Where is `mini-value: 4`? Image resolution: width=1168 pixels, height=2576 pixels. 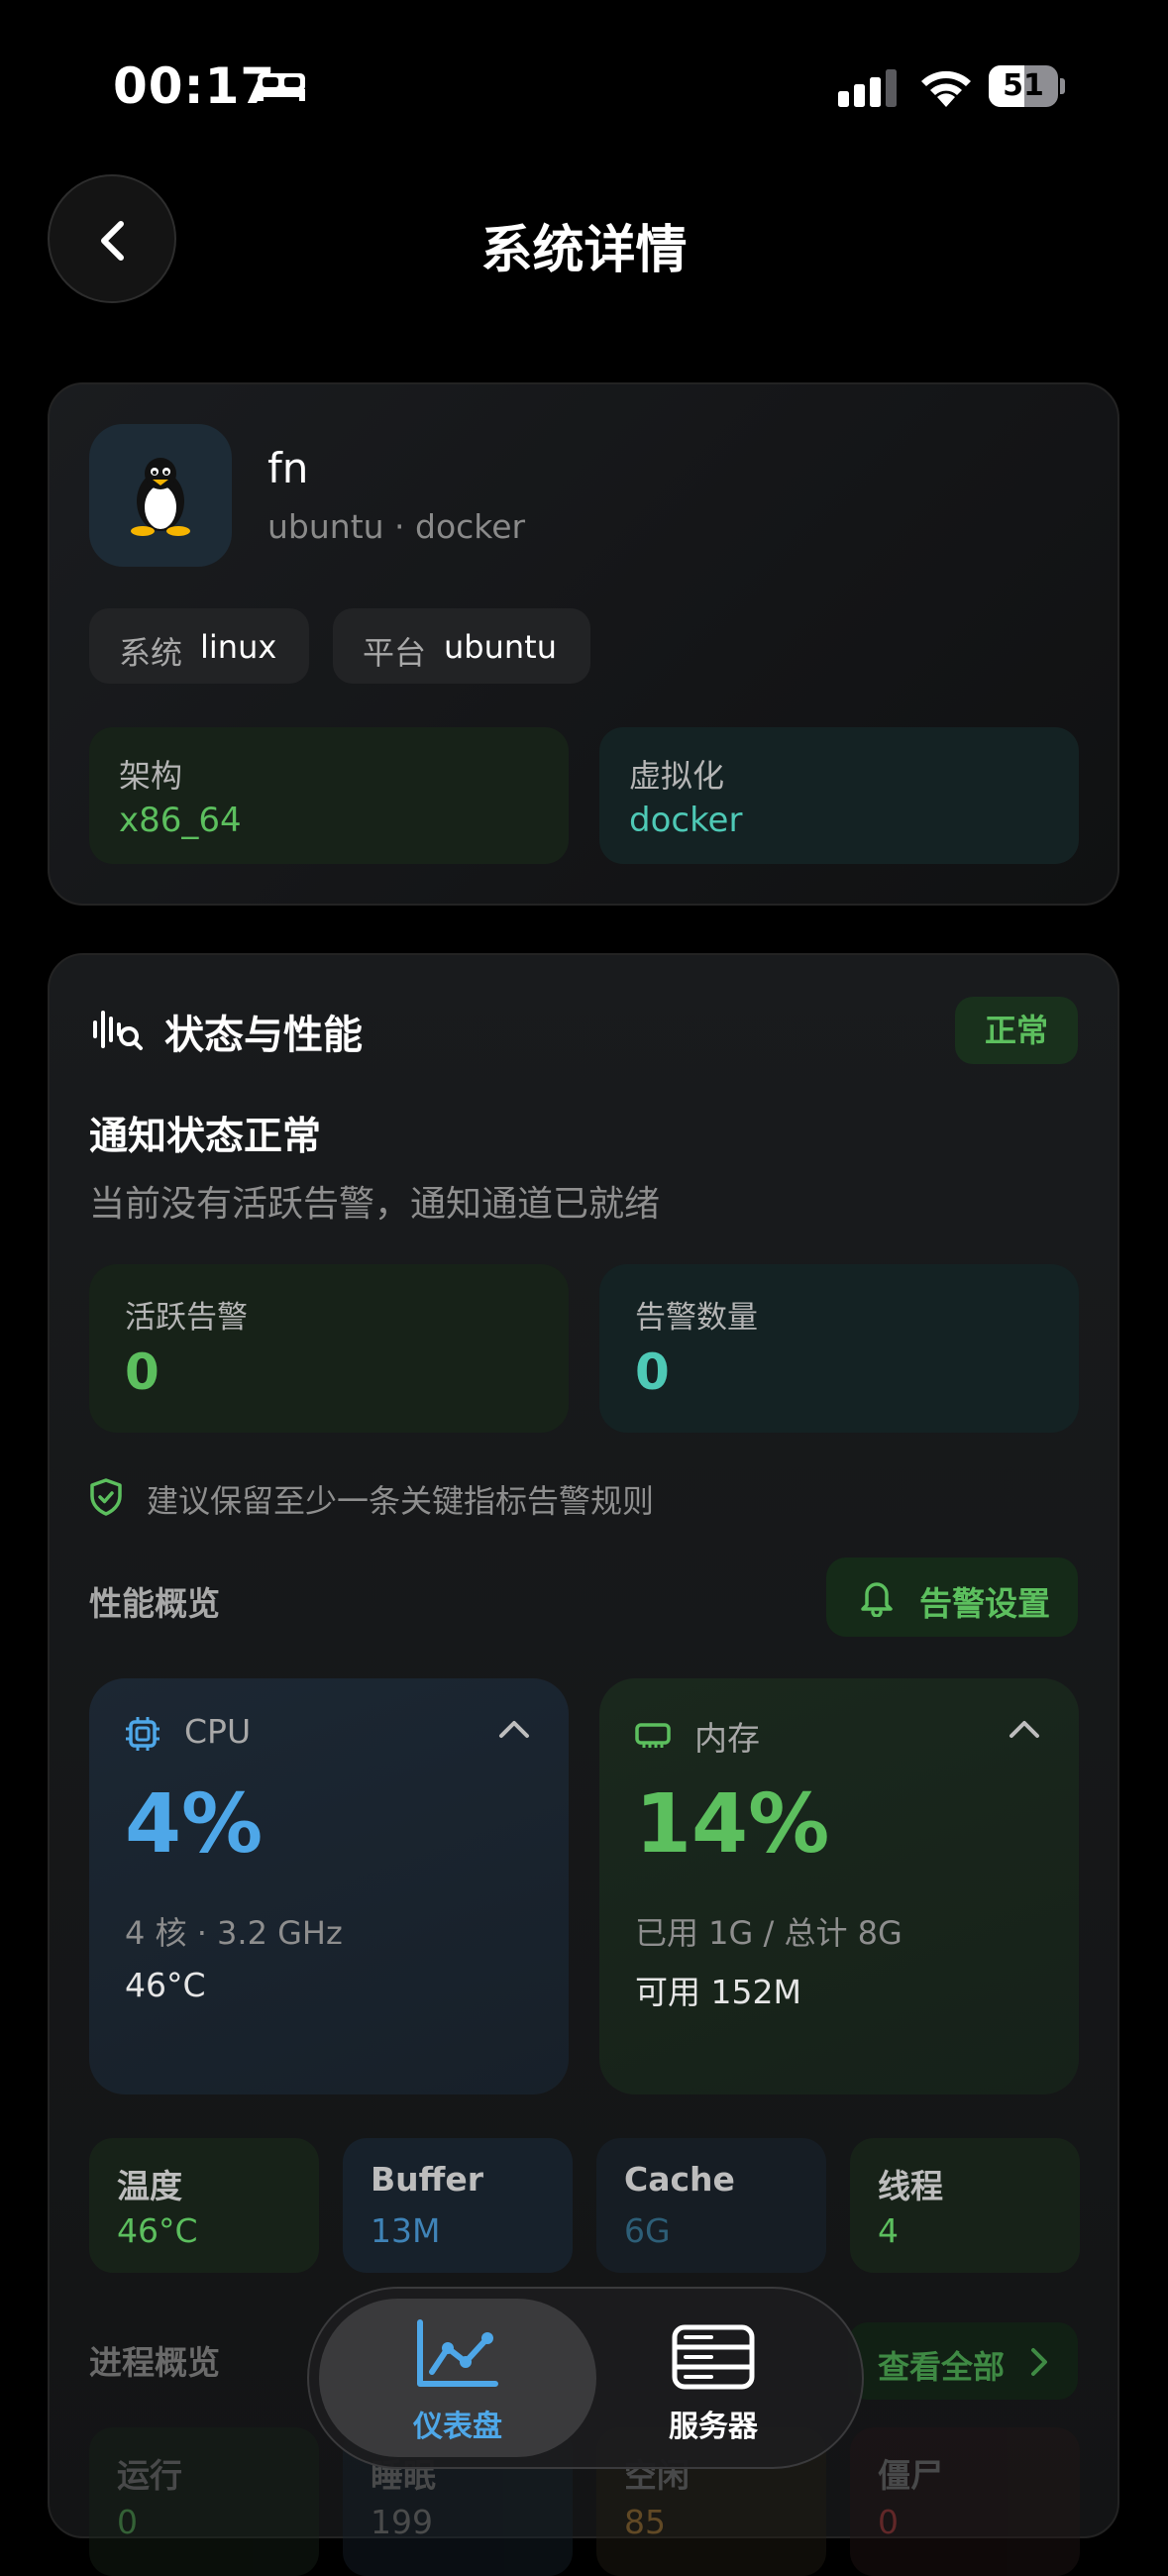 mini-value: 4 is located at coordinates (888, 2230).